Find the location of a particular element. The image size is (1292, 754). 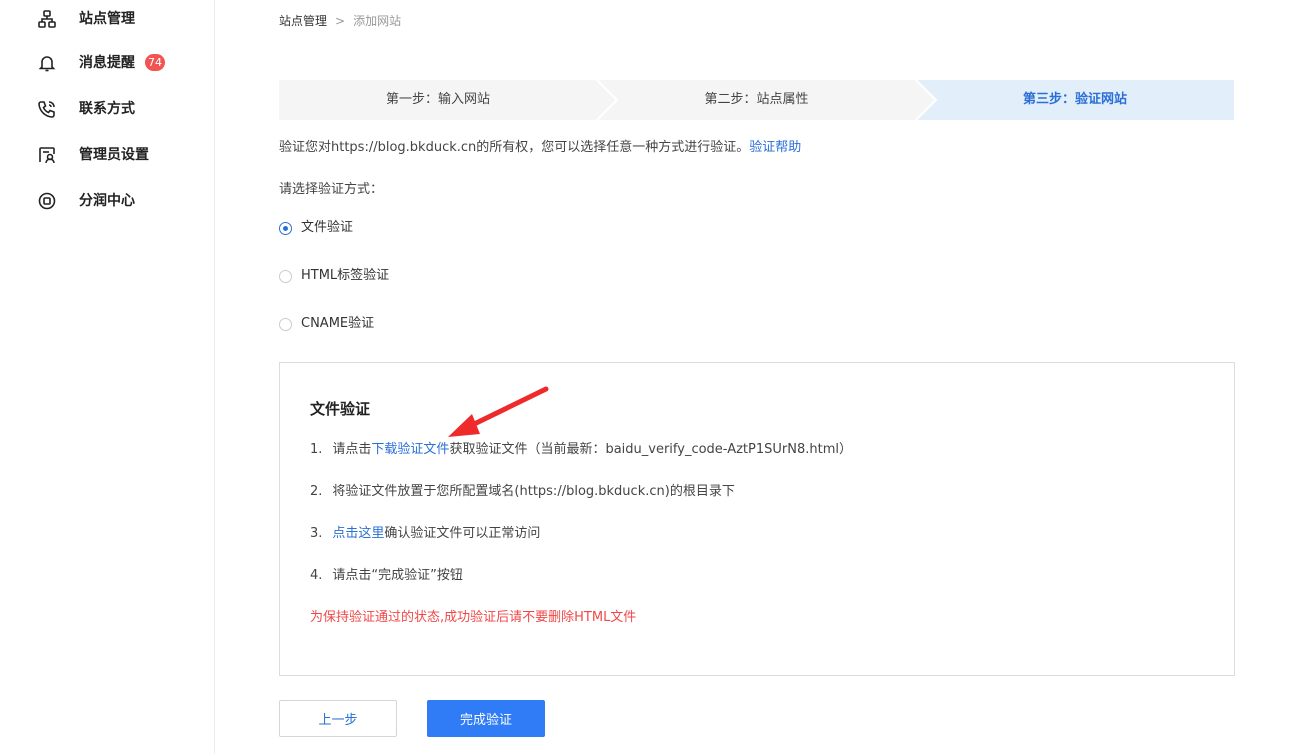

step-number: 3. is located at coordinates (316, 533).